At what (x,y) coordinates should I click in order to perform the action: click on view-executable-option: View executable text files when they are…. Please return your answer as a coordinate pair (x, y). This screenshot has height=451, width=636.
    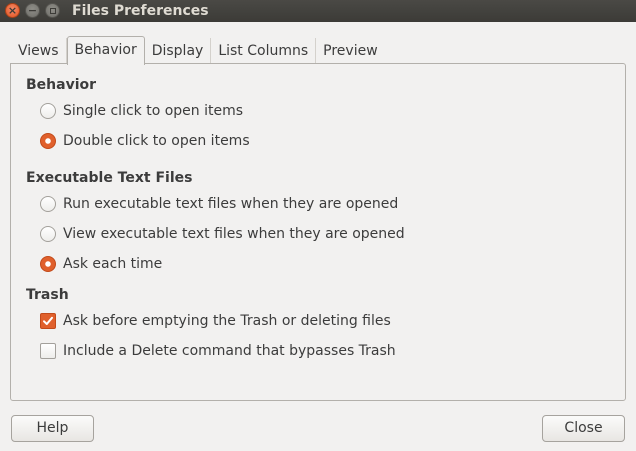
    Looking at the image, I should click on (222, 234).